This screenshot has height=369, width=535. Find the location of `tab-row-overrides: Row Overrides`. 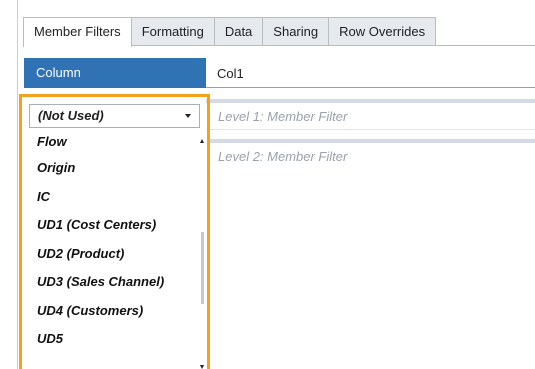

tab-row-overrides: Row Overrides is located at coordinates (382, 31).